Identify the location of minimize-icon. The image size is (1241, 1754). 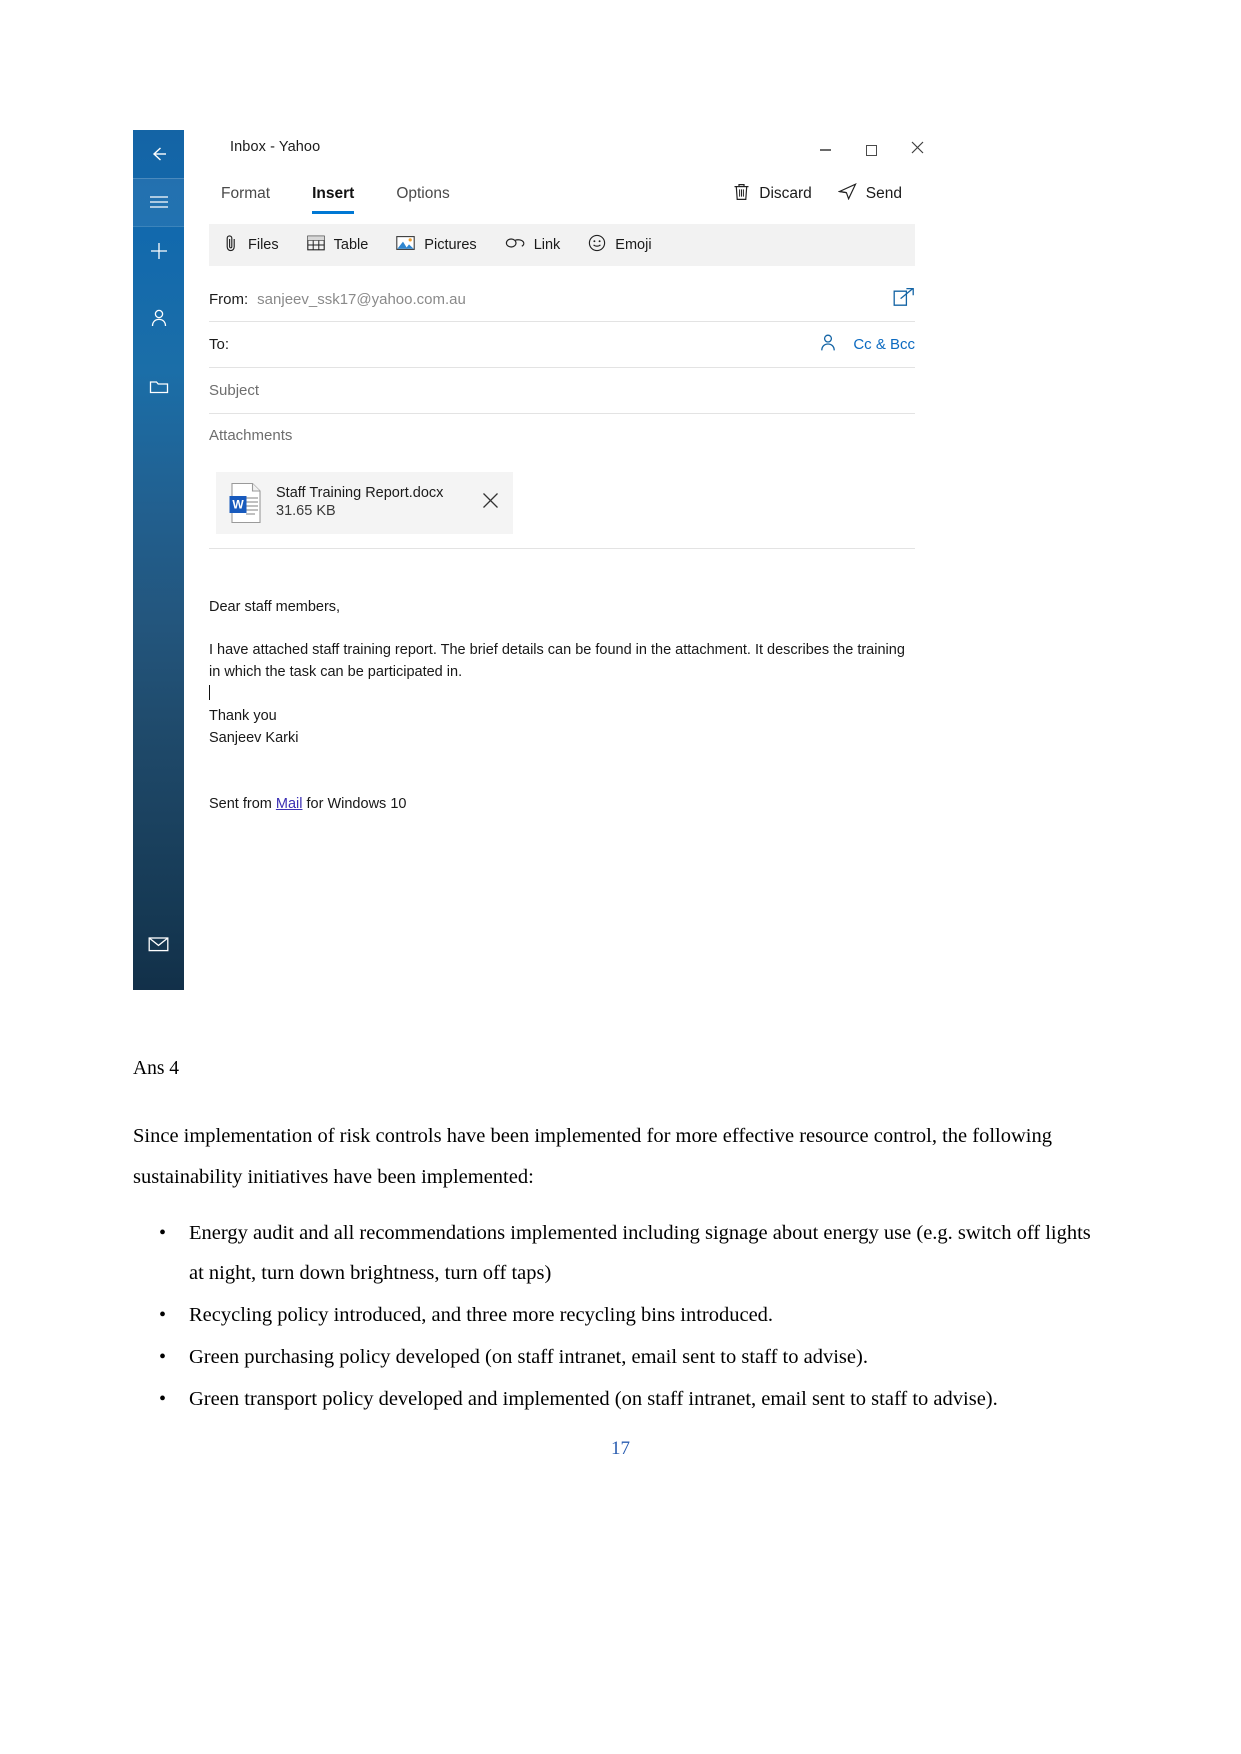
(825, 150).